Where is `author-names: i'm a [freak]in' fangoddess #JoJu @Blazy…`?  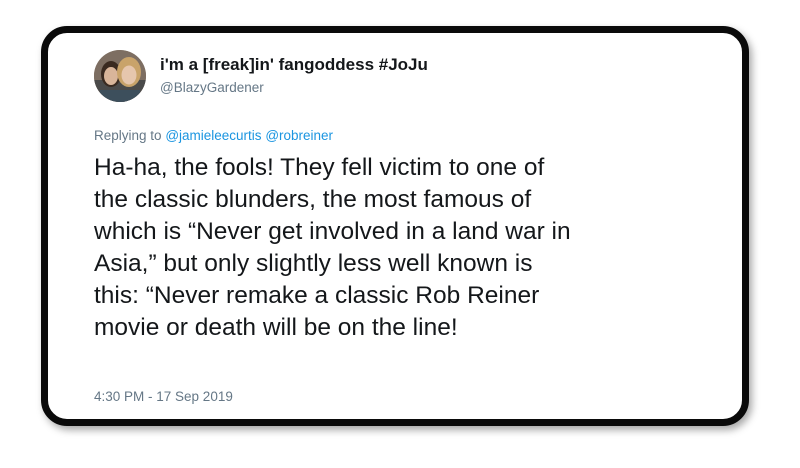 author-names: i'm a [freak]in' fangoddess #JoJu @Blazy… is located at coordinates (294, 76).